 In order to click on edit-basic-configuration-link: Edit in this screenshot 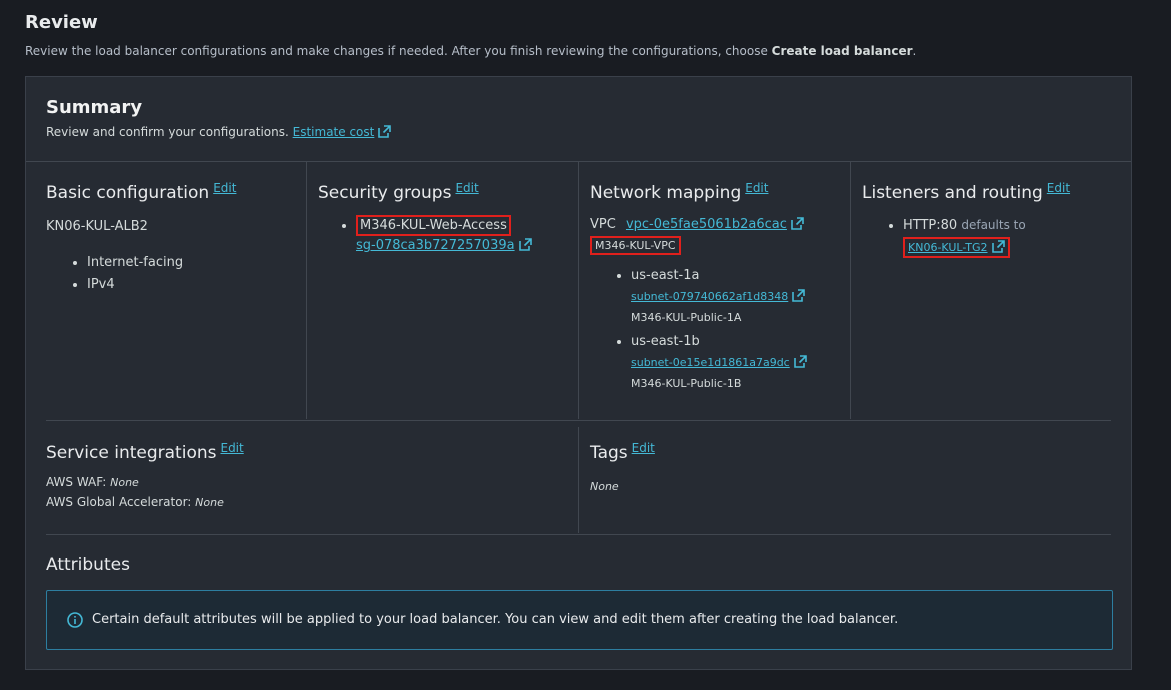, I will do `click(224, 188)`.